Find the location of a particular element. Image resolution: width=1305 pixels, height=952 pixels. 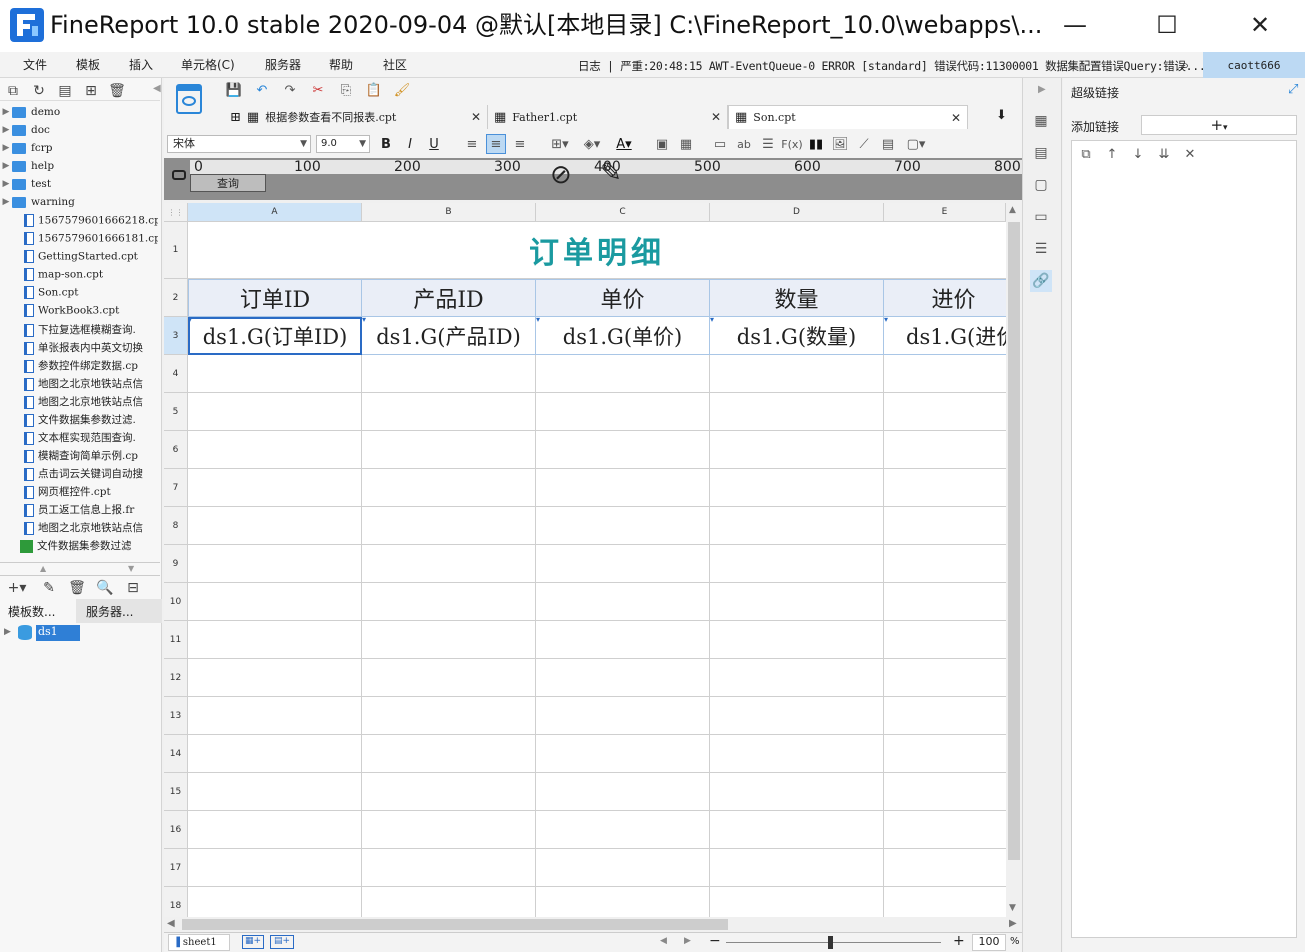

sheet-tab: ▐ sheet1 is located at coordinates (199, 942).